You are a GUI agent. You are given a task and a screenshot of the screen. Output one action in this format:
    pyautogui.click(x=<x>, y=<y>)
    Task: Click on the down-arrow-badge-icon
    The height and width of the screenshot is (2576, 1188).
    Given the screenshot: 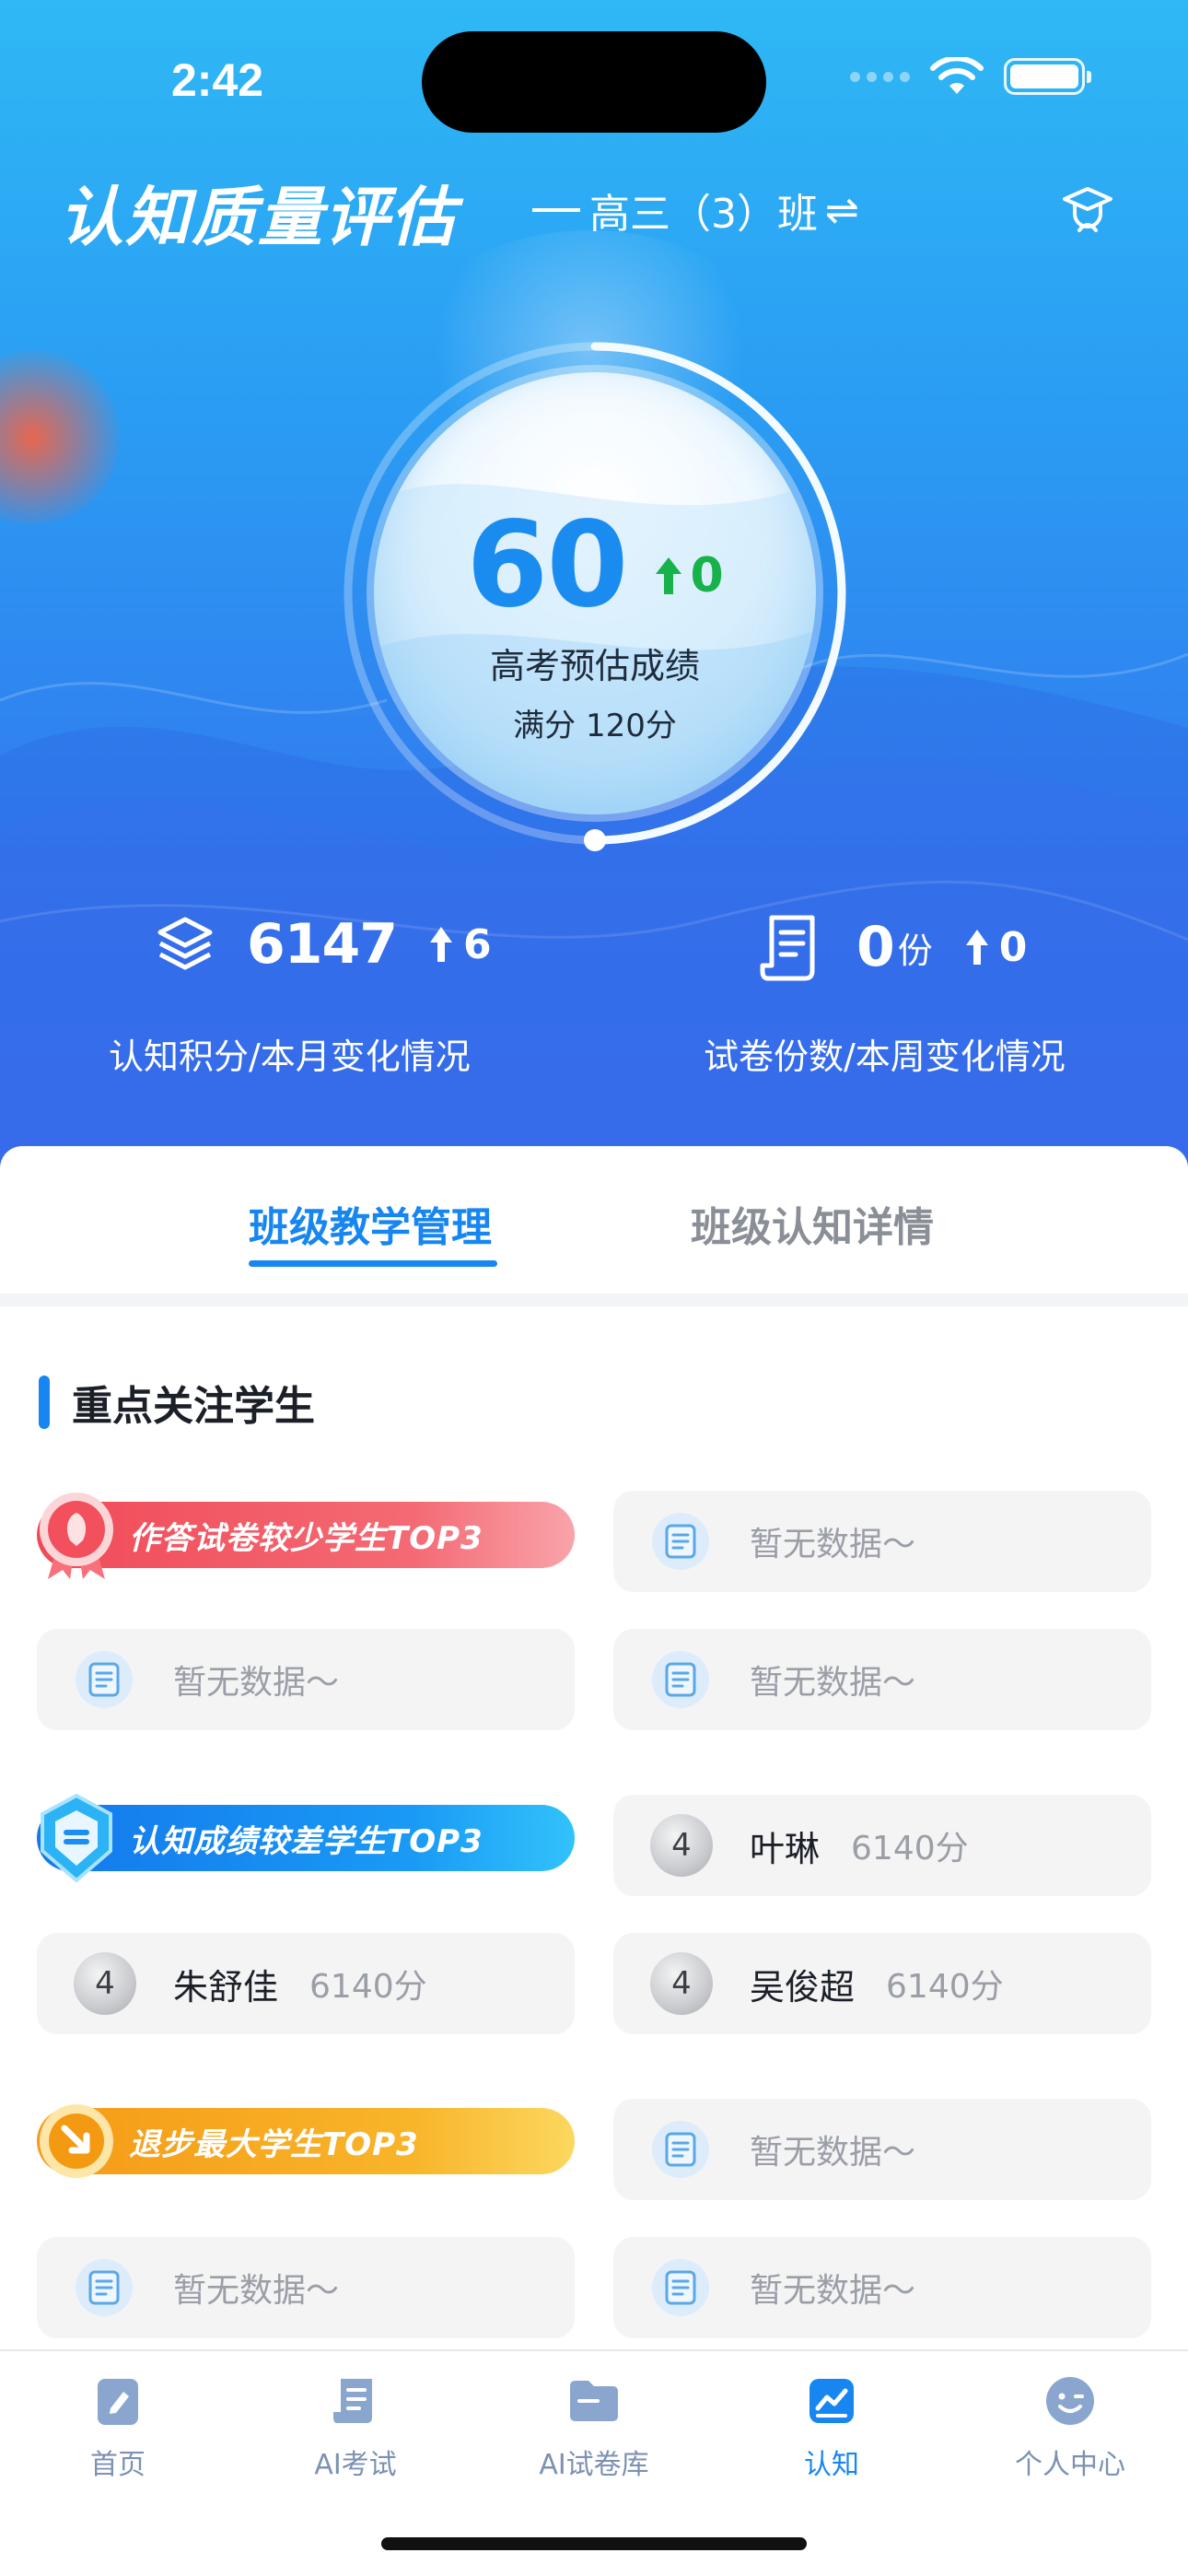 What is the action you would take?
    pyautogui.click(x=76, y=2141)
    